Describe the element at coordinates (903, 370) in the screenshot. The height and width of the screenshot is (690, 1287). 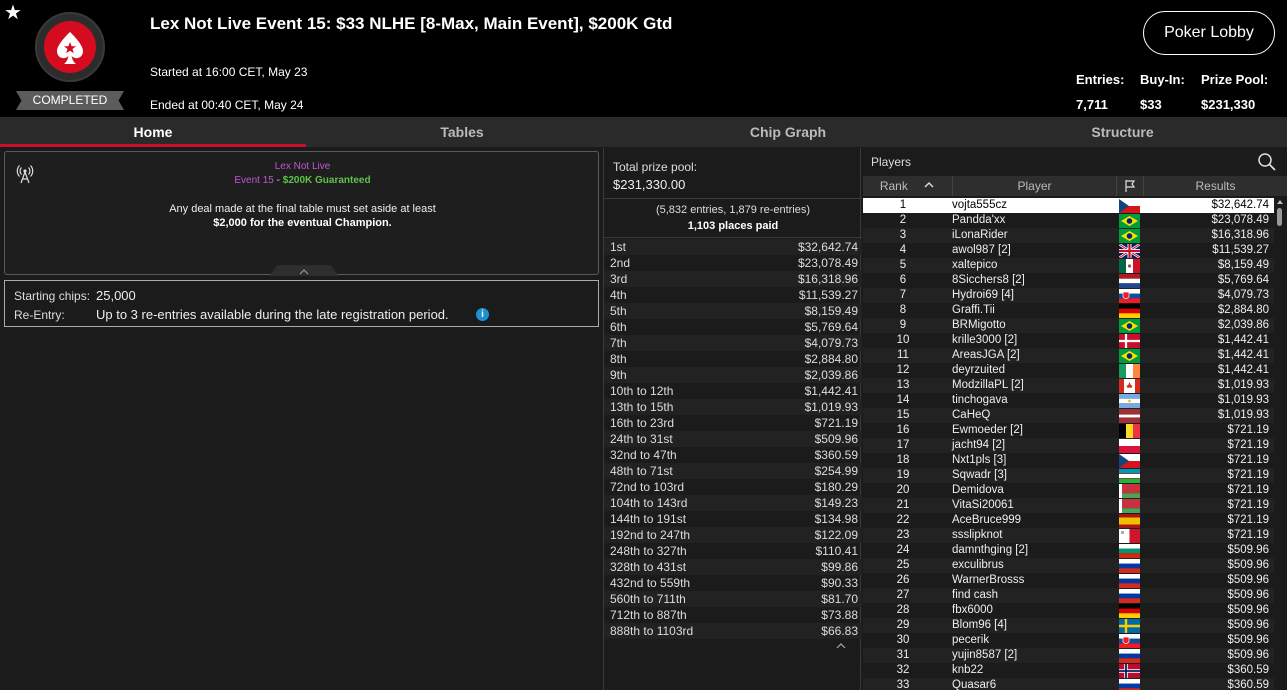
I see `player-rank: 12` at that location.